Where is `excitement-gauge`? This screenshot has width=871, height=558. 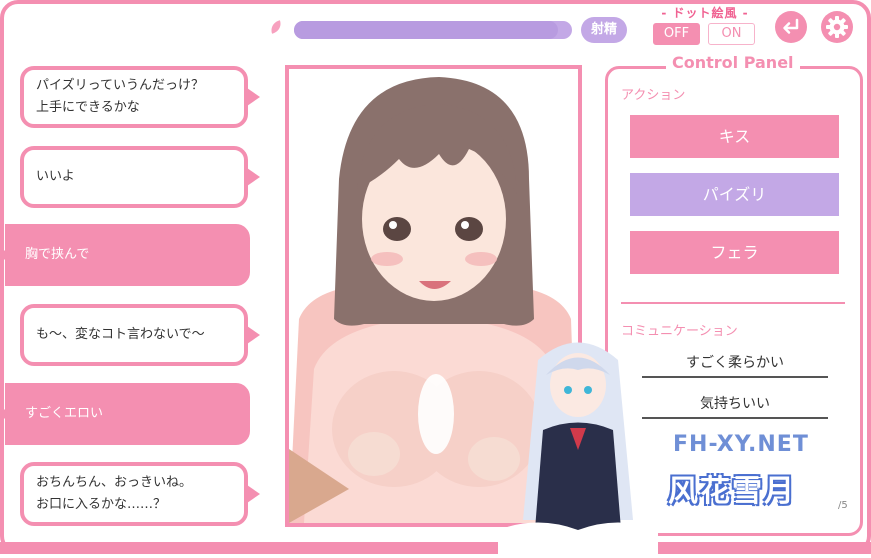 excitement-gauge is located at coordinates (433, 30).